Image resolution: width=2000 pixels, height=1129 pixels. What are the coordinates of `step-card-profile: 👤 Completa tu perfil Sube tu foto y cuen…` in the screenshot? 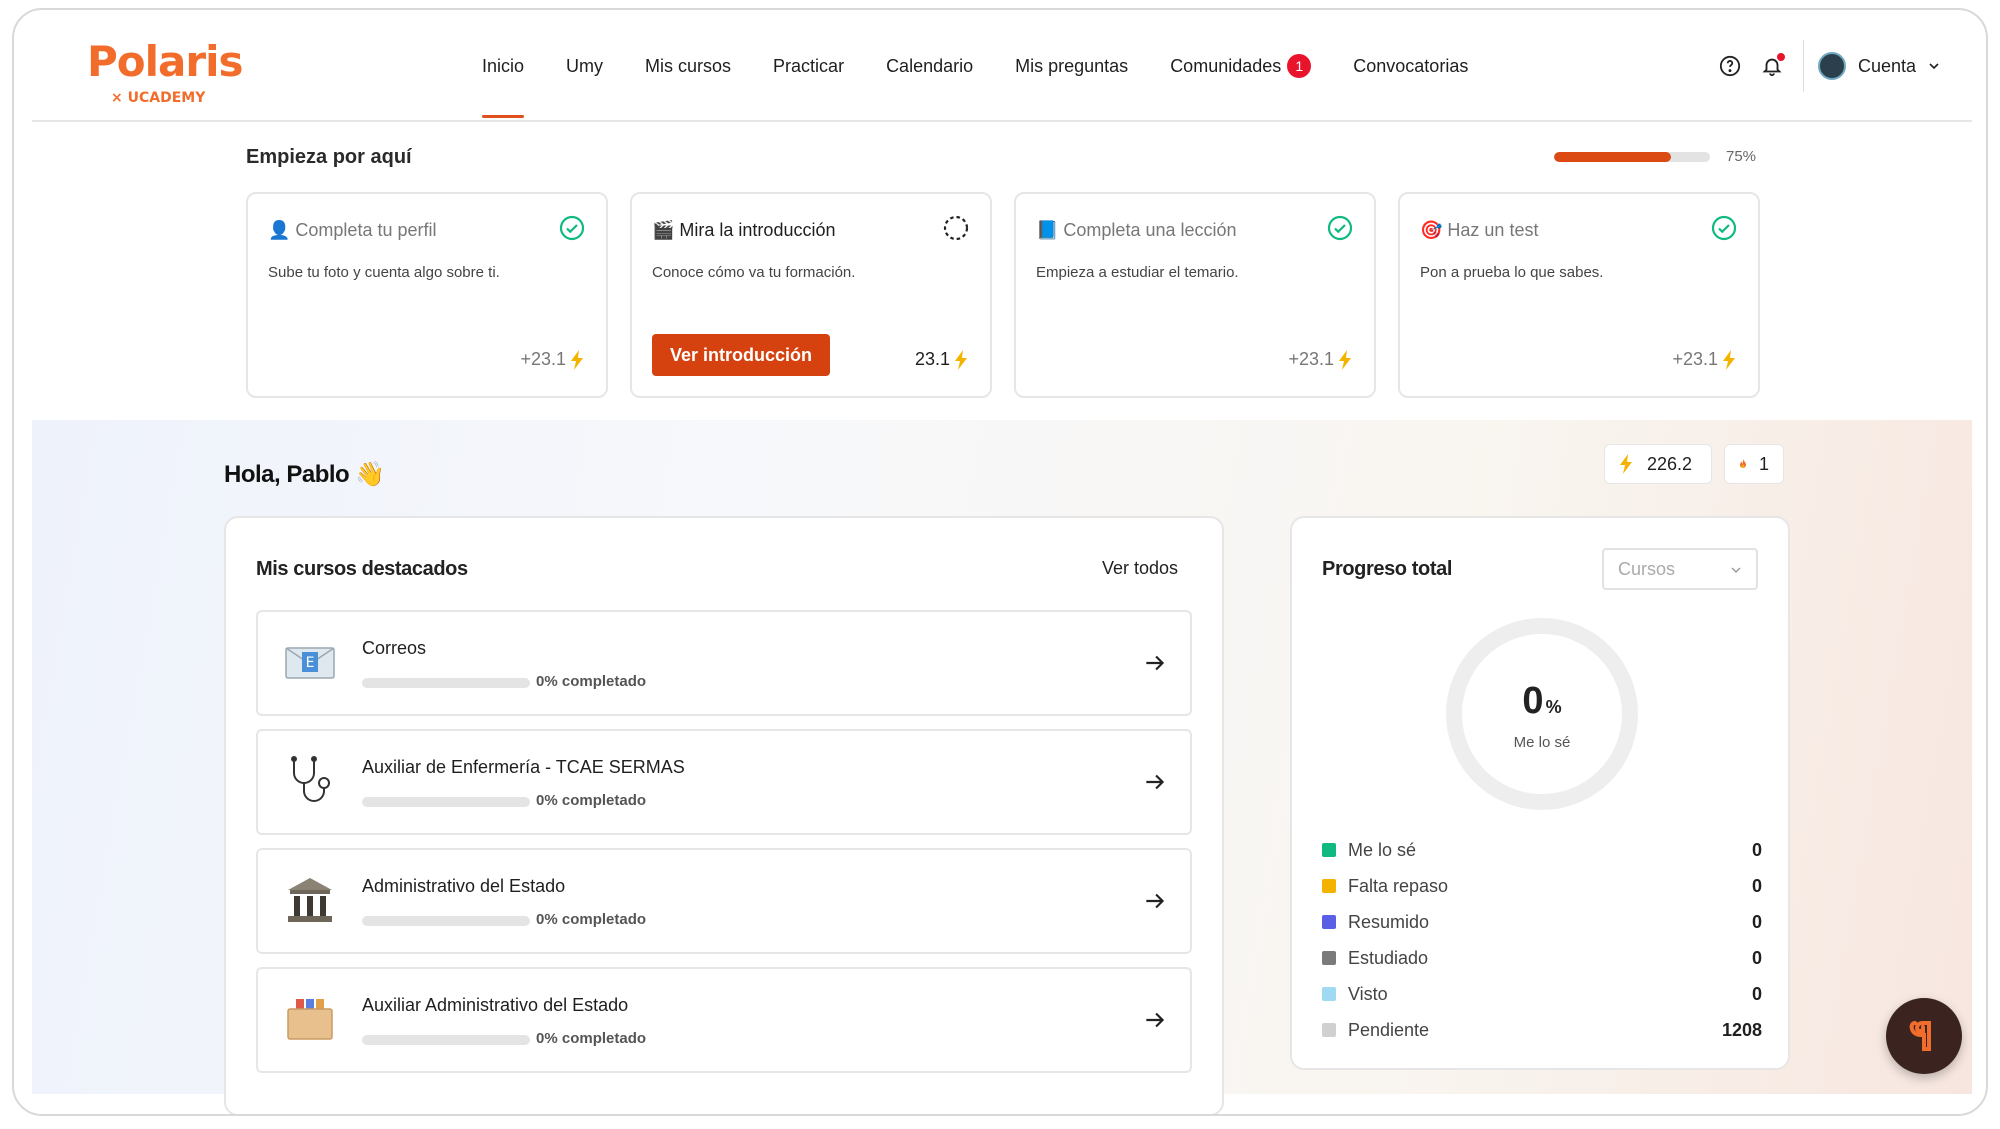 It's located at (427, 295).